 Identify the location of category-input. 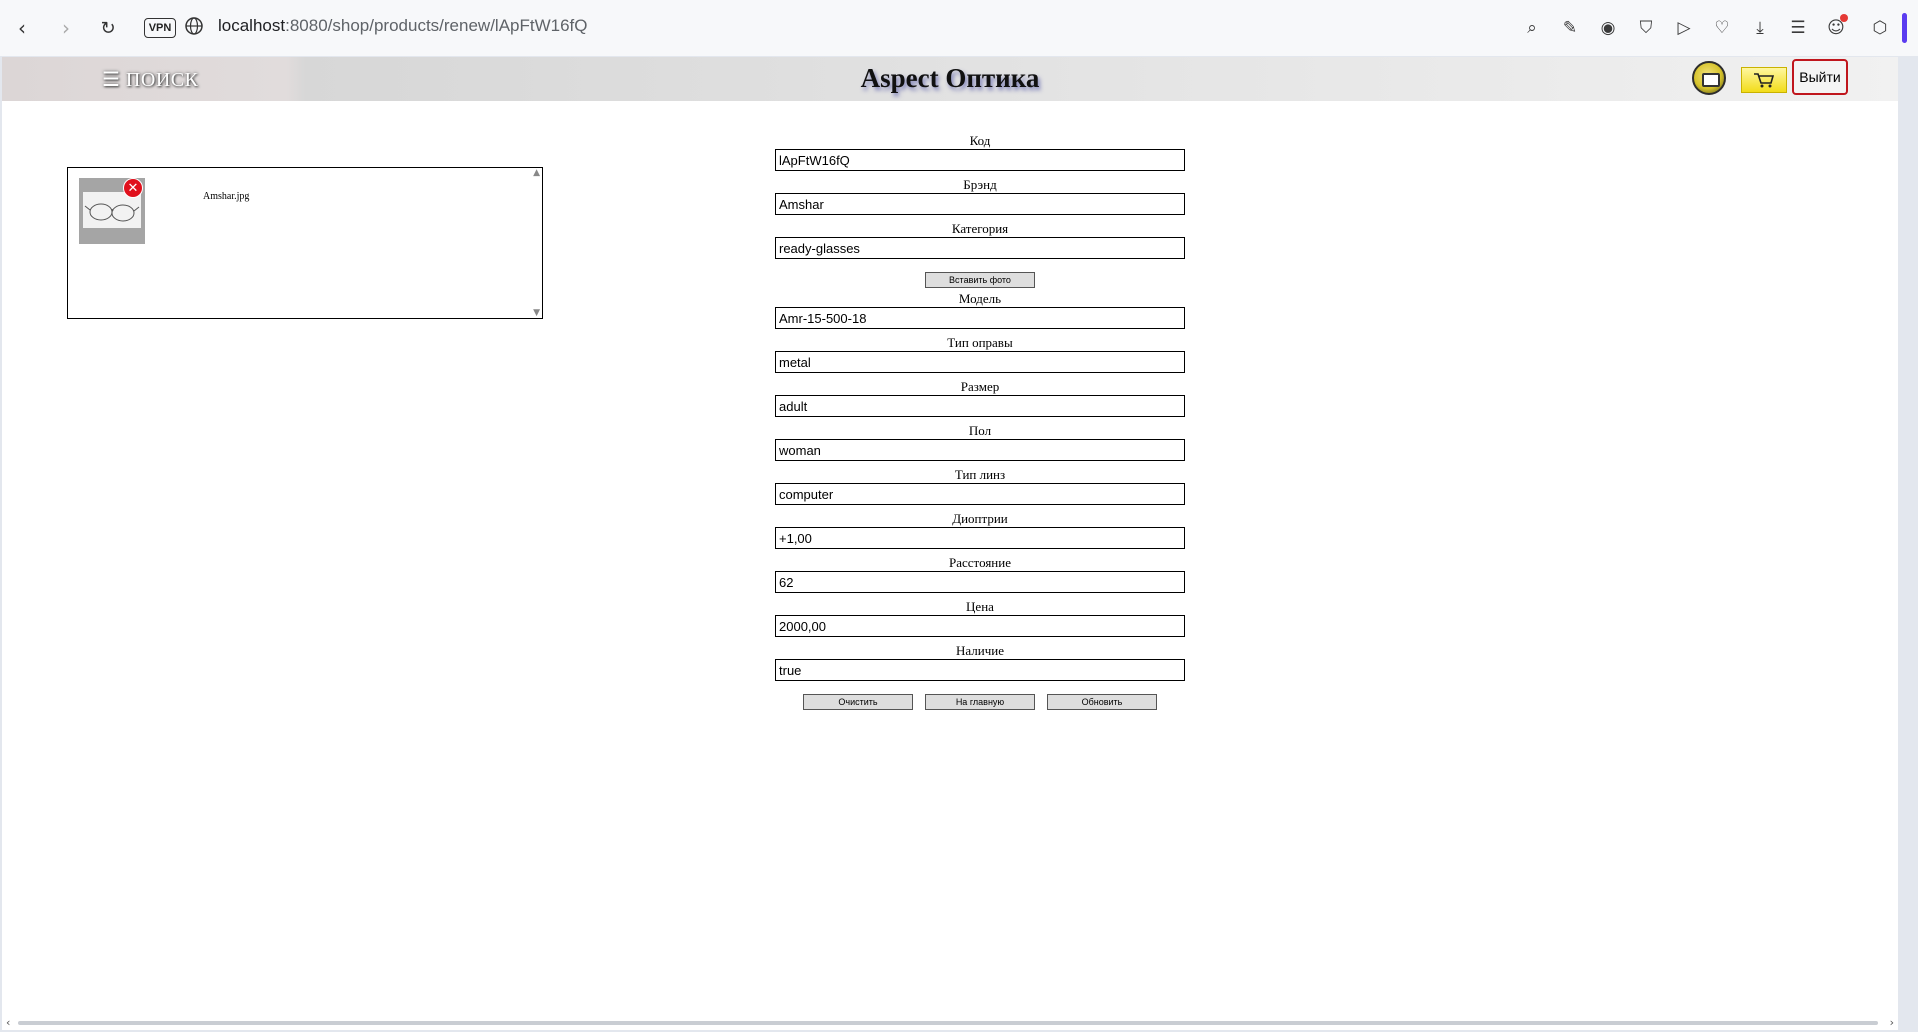
(980, 248).